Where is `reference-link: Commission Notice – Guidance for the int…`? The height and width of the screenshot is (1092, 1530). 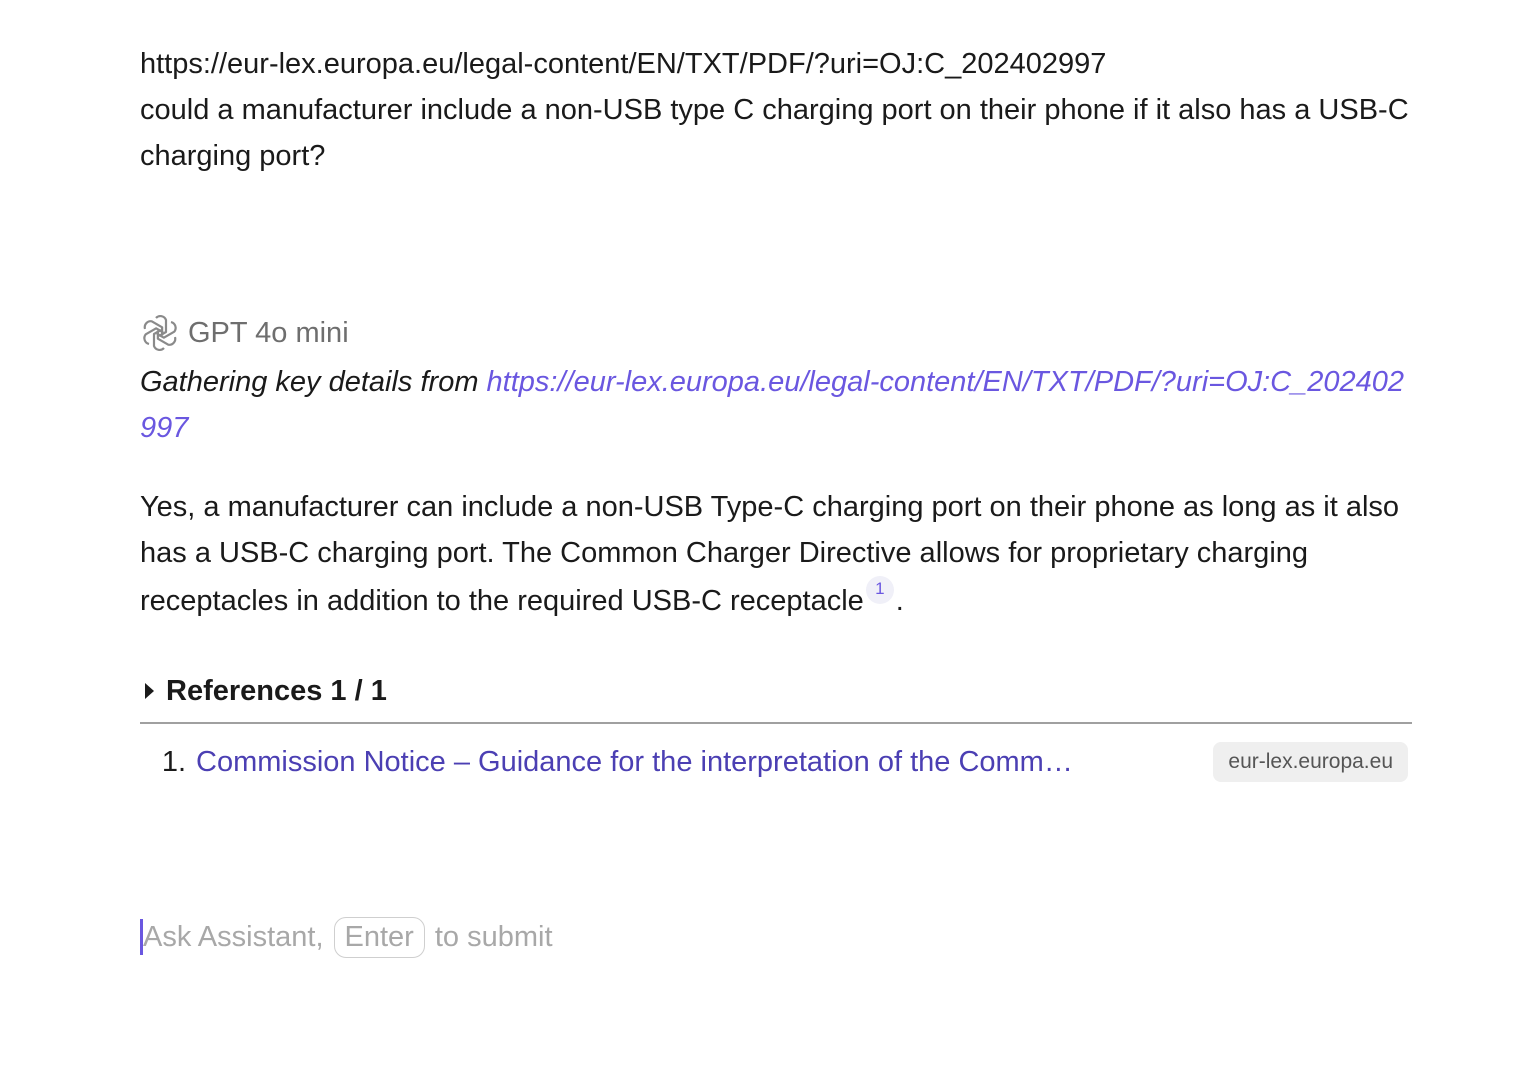 reference-link: Commission Notice – Guidance for the int… is located at coordinates (681, 762).